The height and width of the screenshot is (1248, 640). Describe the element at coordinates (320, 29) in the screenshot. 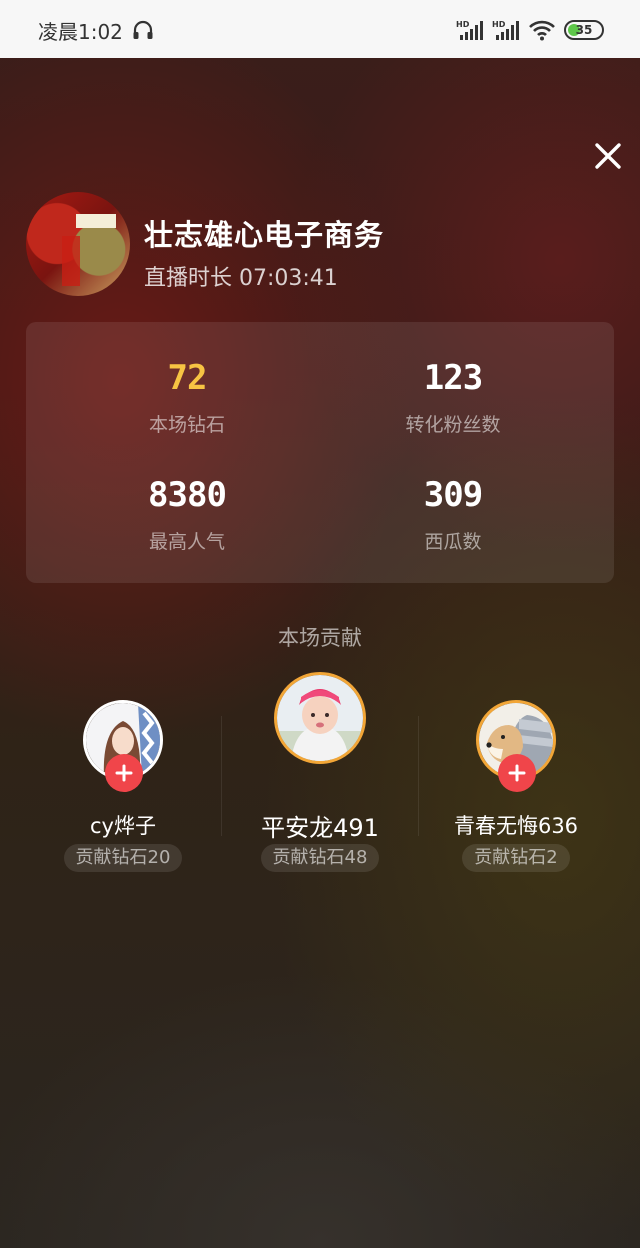

I see `status-bar: 凌晨1:02 HD HD 35` at that location.